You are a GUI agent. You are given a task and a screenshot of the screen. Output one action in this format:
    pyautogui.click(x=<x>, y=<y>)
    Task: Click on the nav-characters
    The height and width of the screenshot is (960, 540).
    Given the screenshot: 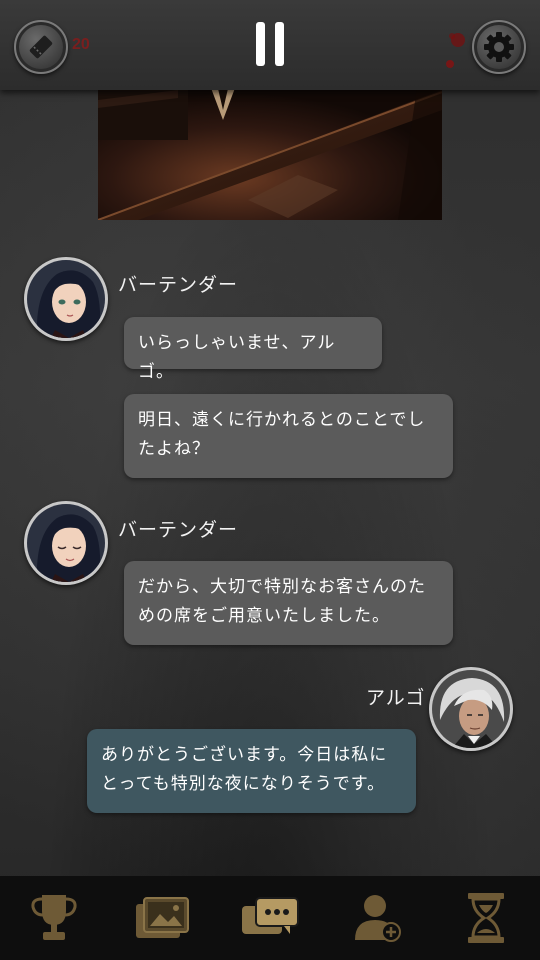 What is the action you would take?
    pyautogui.click(x=378, y=918)
    